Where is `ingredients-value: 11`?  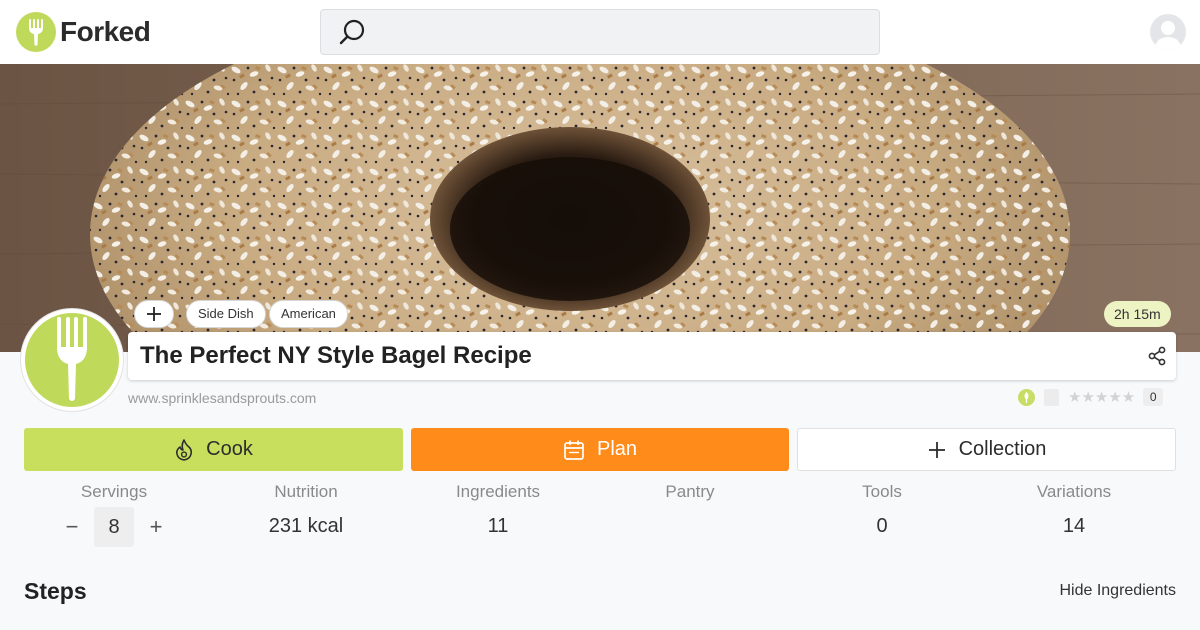
ingredients-value: 11 is located at coordinates (498, 526).